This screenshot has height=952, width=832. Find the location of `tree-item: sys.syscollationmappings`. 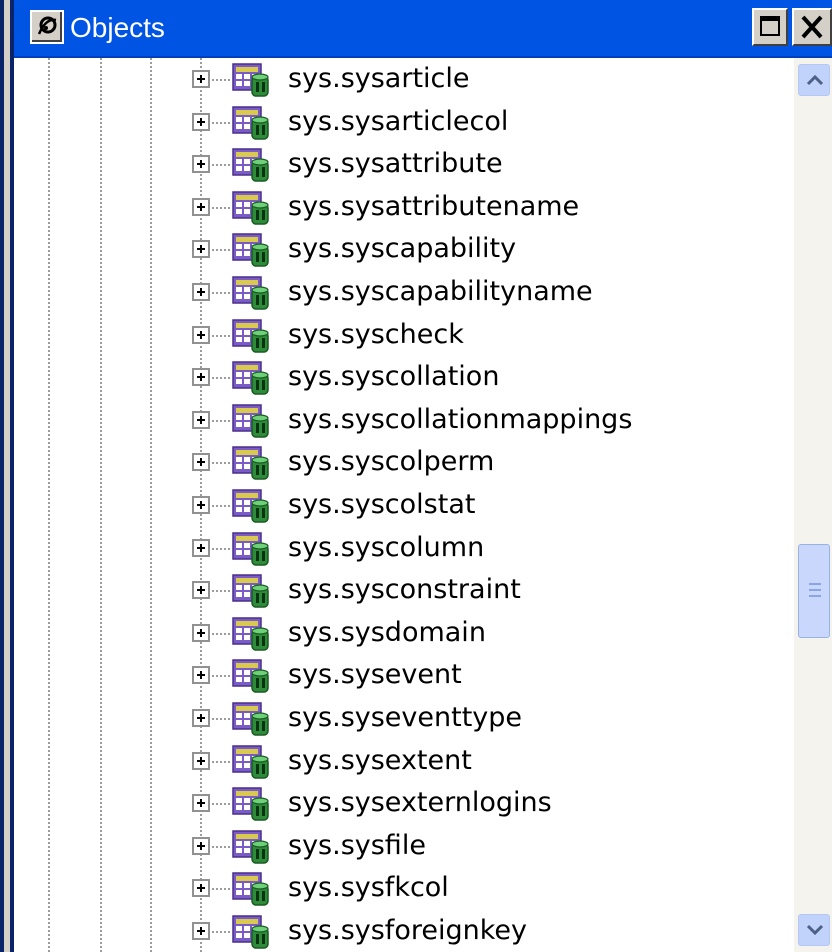

tree-item: sys.syscollationmappings is located at coordinates (404, 420).